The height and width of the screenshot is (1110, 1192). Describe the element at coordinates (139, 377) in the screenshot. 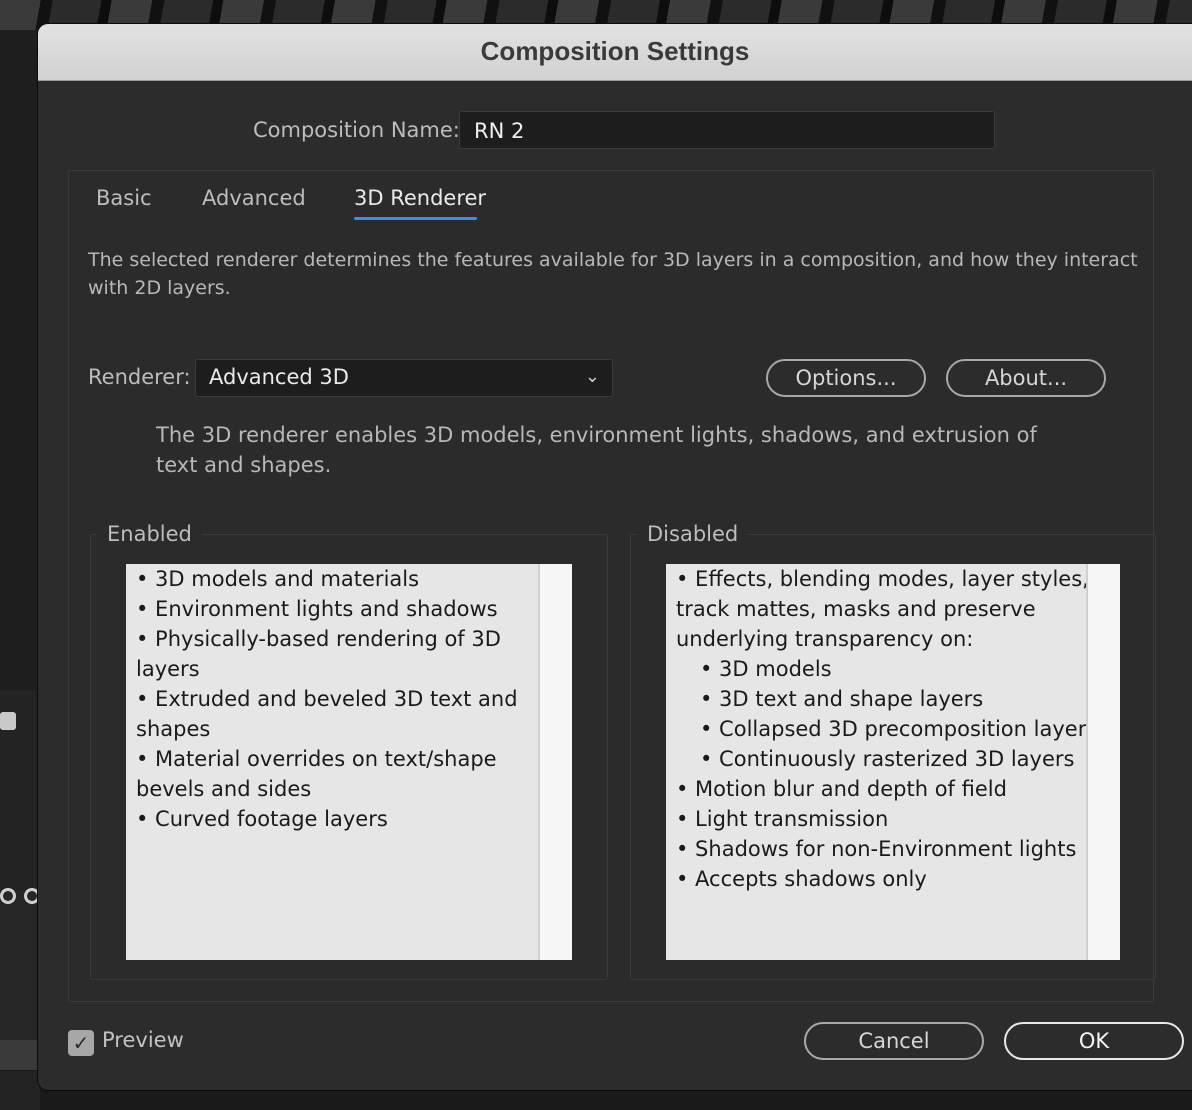

I see `renderer-label: Renderer:` at that location.